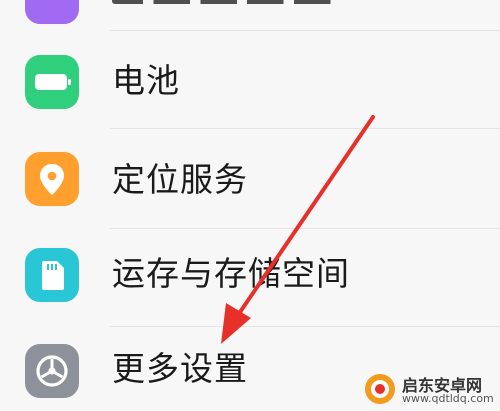 This screenshot has width=500, height=411. What do you see at coordinates (180, 368) in the screenshot?
I see `settings-item-label: 更多设置` at bounding box center [180, 368].